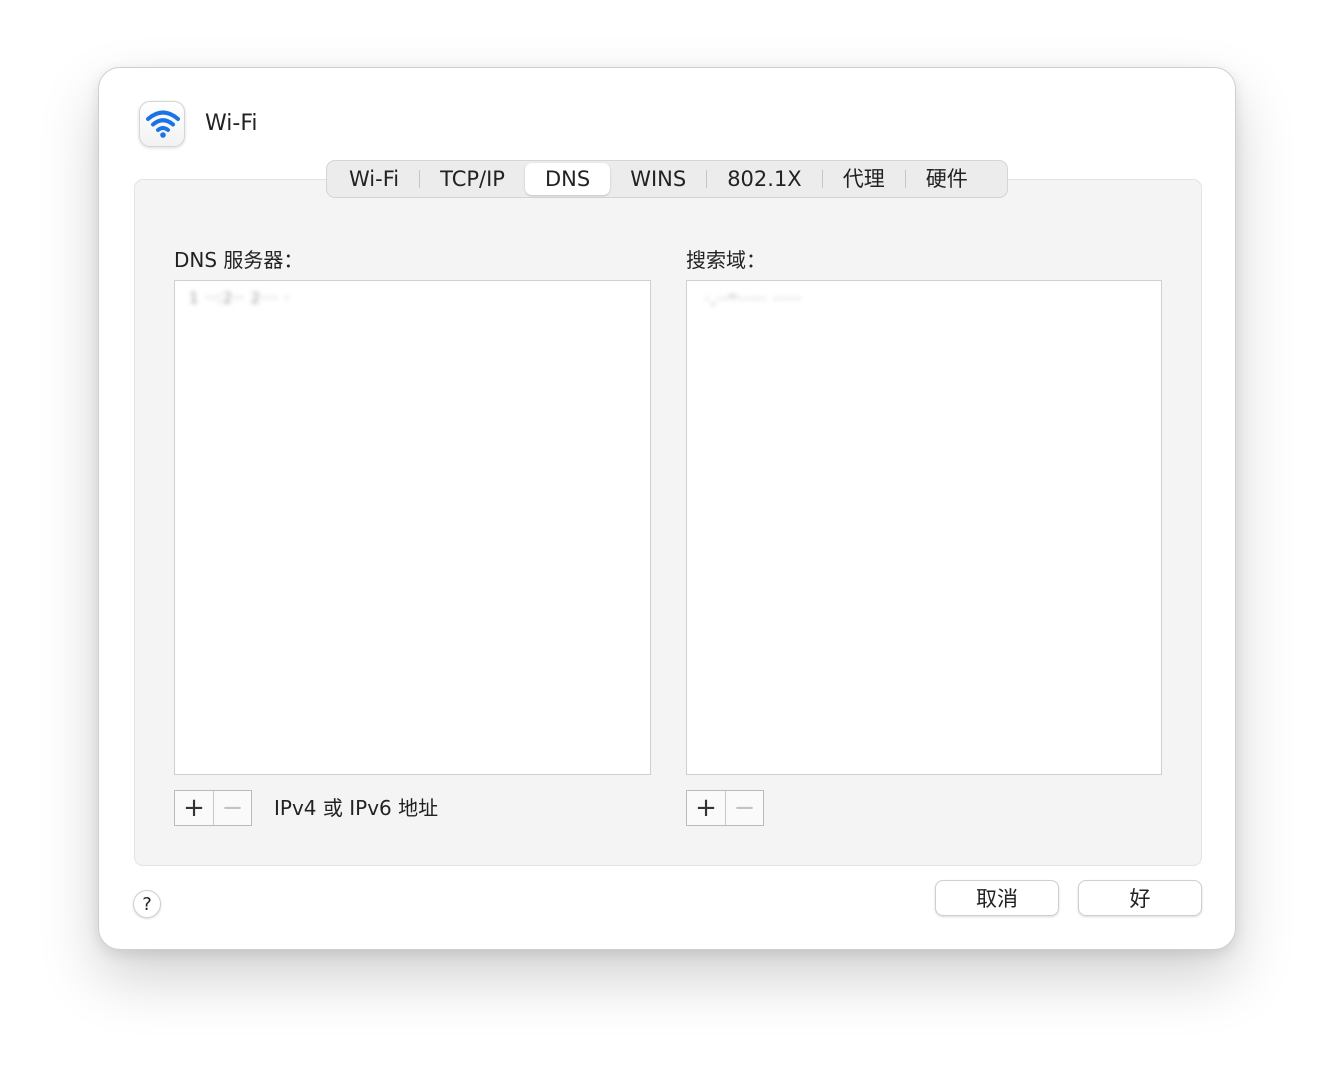 This screenshot has width=1333, height=1080. I want to click on search-domains-add-remove: + −, so click(725, 808).